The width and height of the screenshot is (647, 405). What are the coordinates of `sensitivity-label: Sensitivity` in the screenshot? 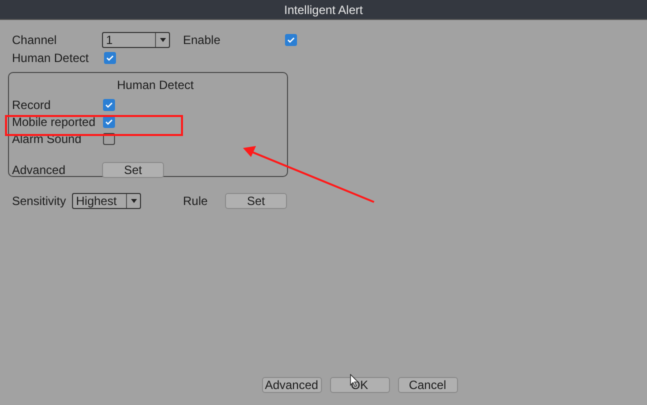 It's located at (40, 201).